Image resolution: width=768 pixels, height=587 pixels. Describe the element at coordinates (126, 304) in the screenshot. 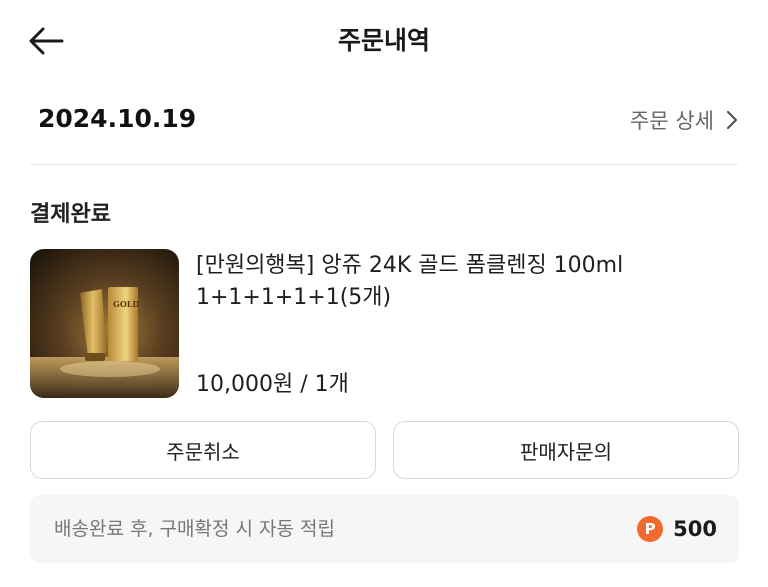

I see `product-image-brand: GOLD` at that location.